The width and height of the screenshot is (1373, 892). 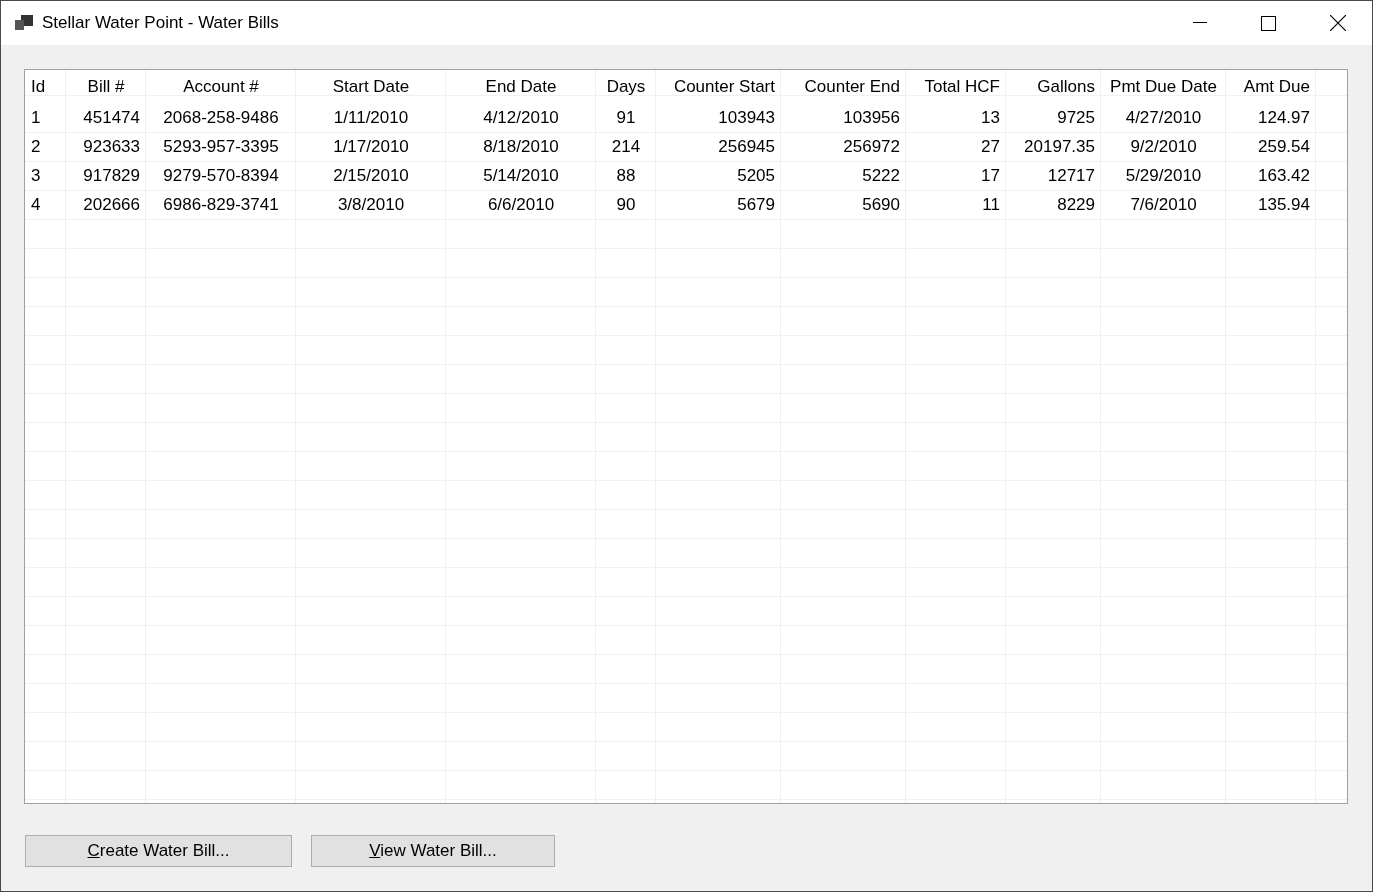 I want to click on column-header: Bill #, so click(x=106, y=87).